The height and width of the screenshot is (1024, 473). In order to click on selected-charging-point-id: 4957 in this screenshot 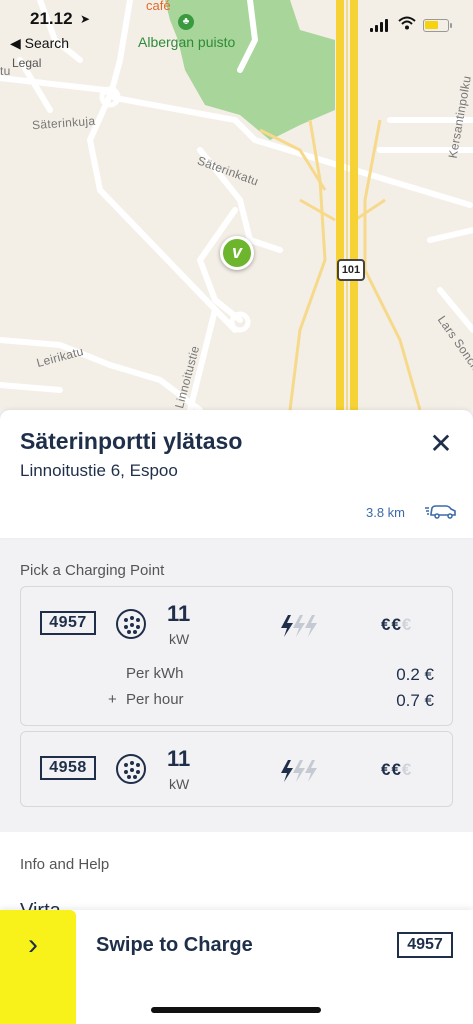, I will do `click(425, 945)`.